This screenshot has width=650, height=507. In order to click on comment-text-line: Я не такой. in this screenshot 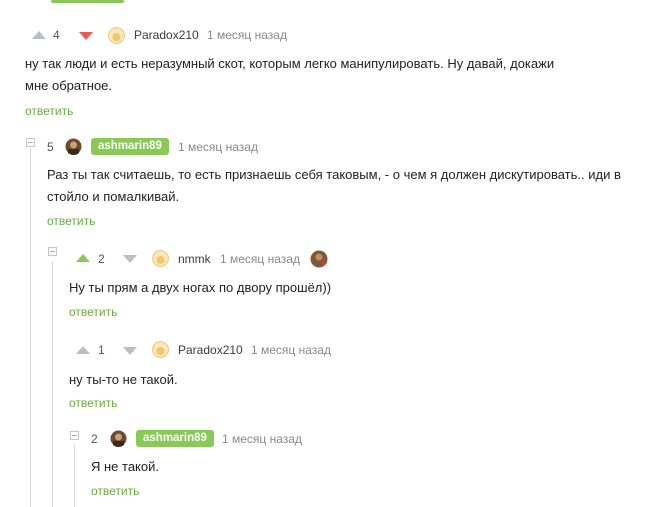, I will do `click(125, 466)`.